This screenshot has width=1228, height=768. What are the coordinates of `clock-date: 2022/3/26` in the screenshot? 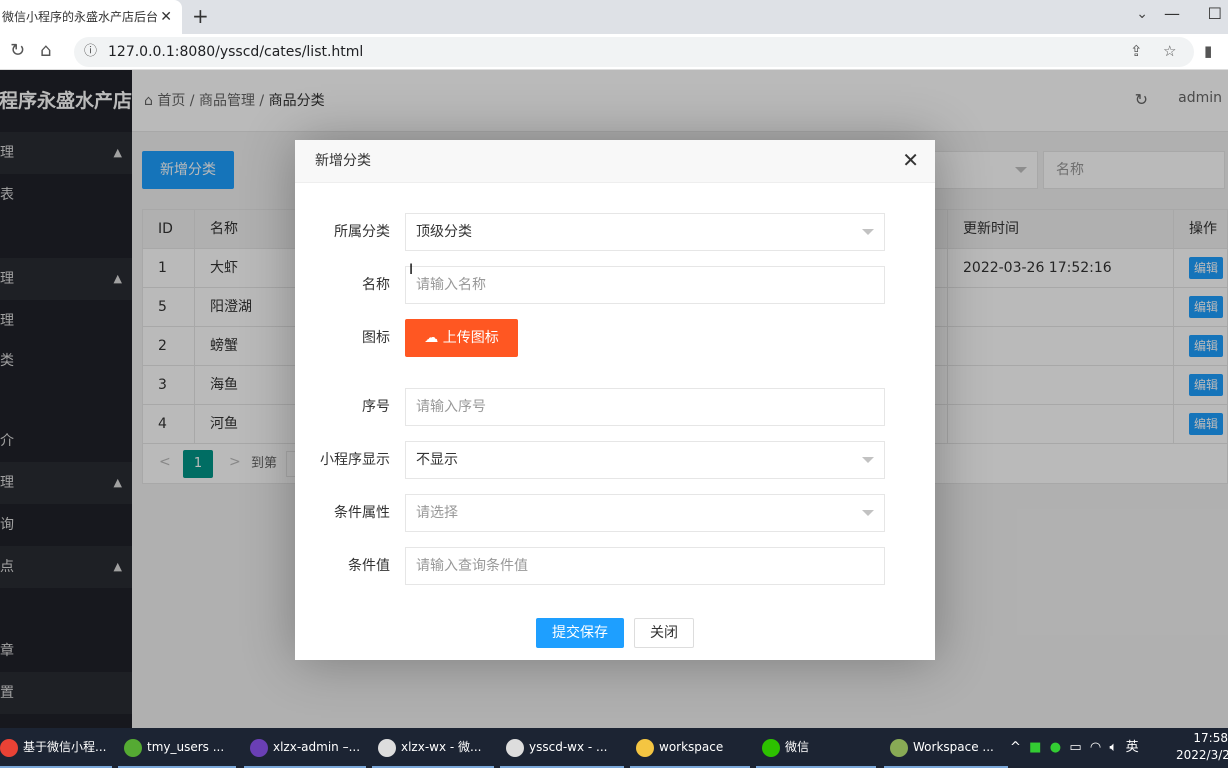 It's located at (1202, 755).